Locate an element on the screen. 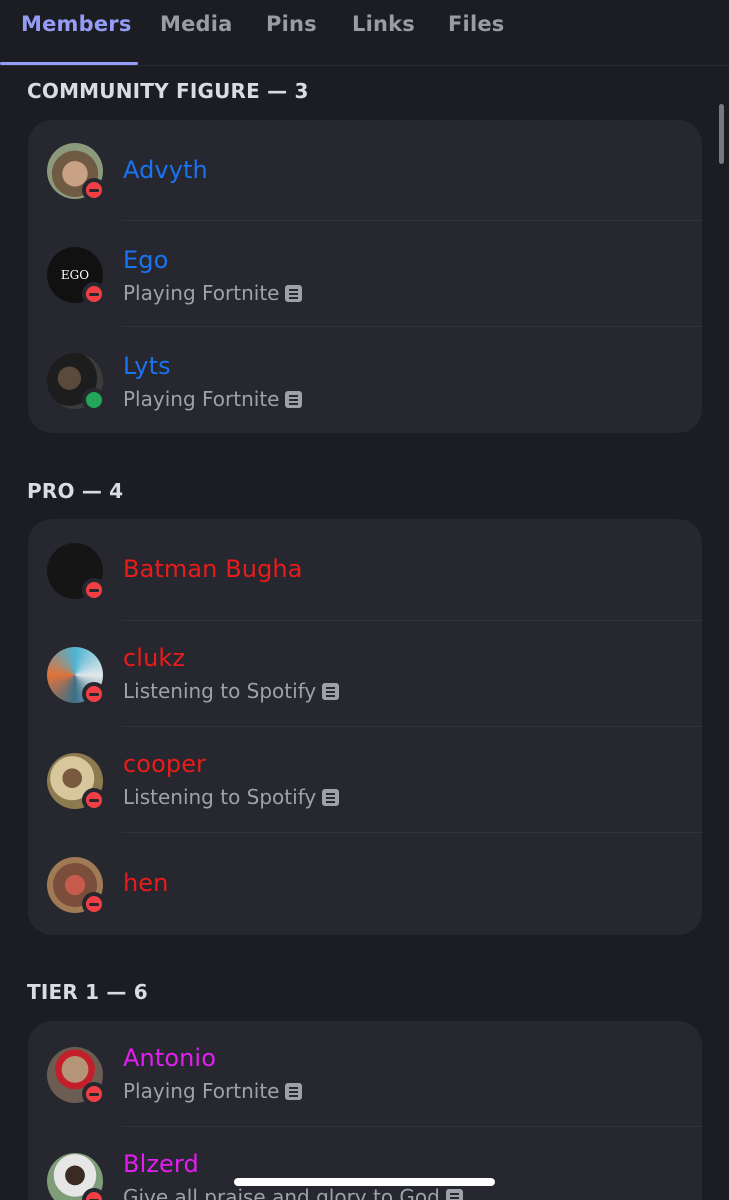 This screenshot has width=729, height=1200. tab-members: Members is located at coordinates (76, 27).